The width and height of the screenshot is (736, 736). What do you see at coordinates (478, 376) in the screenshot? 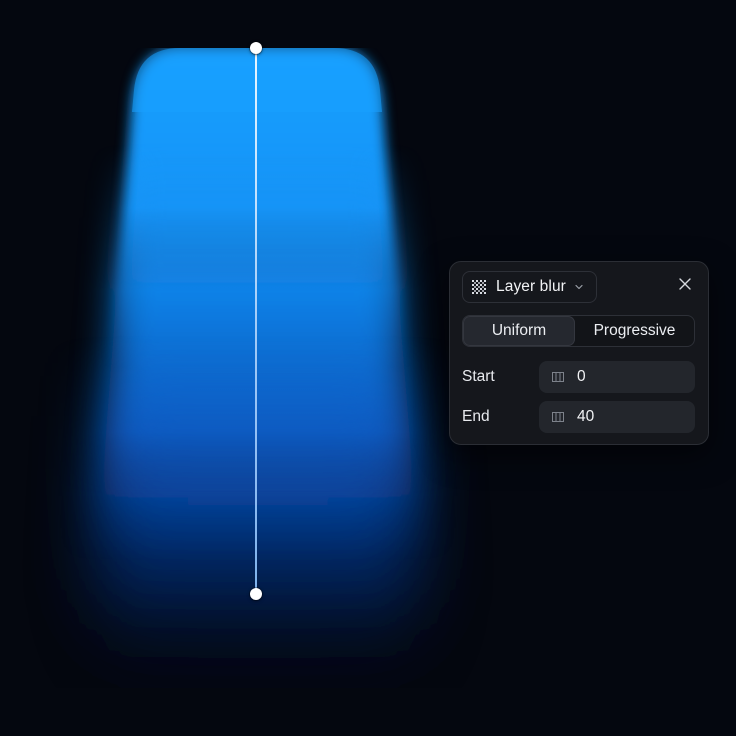
I see `start-label: Start` at bounding box center [478, 376].